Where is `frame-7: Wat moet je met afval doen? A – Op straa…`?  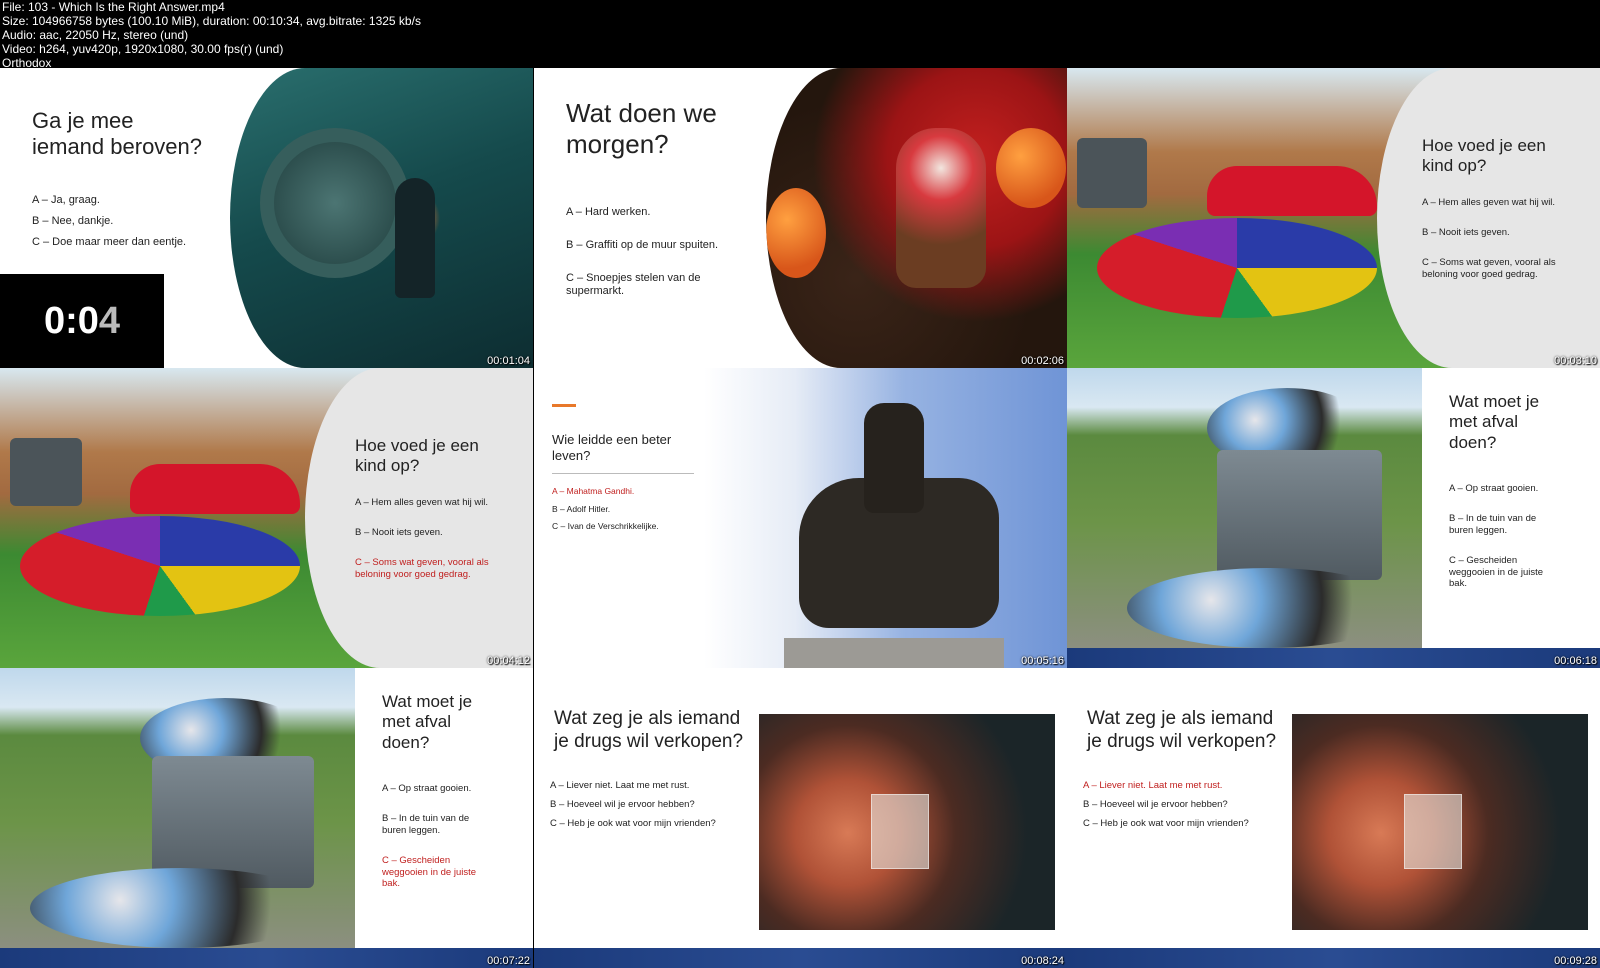
frame-7: Wat moet je met afval doen? A – Op straa… is located at coordinates (266, 818).